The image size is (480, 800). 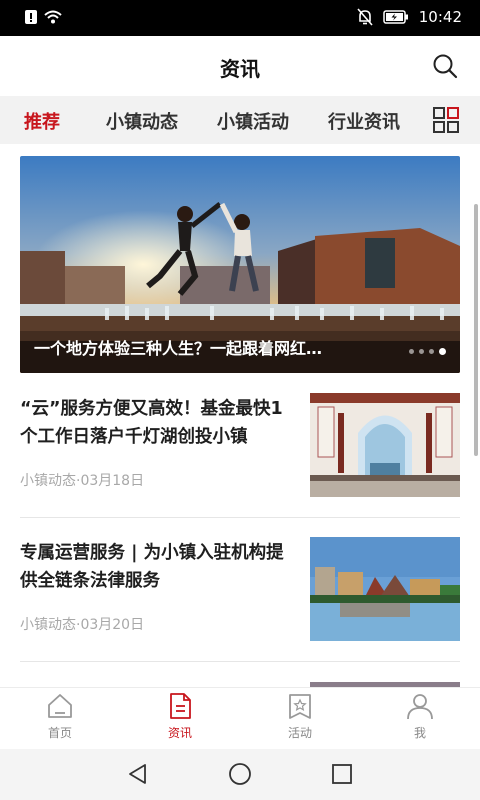 What do you see at coordinates (180, 706) in the screenshot?
I see `news-document-icon` at bounding box center [180, 706].